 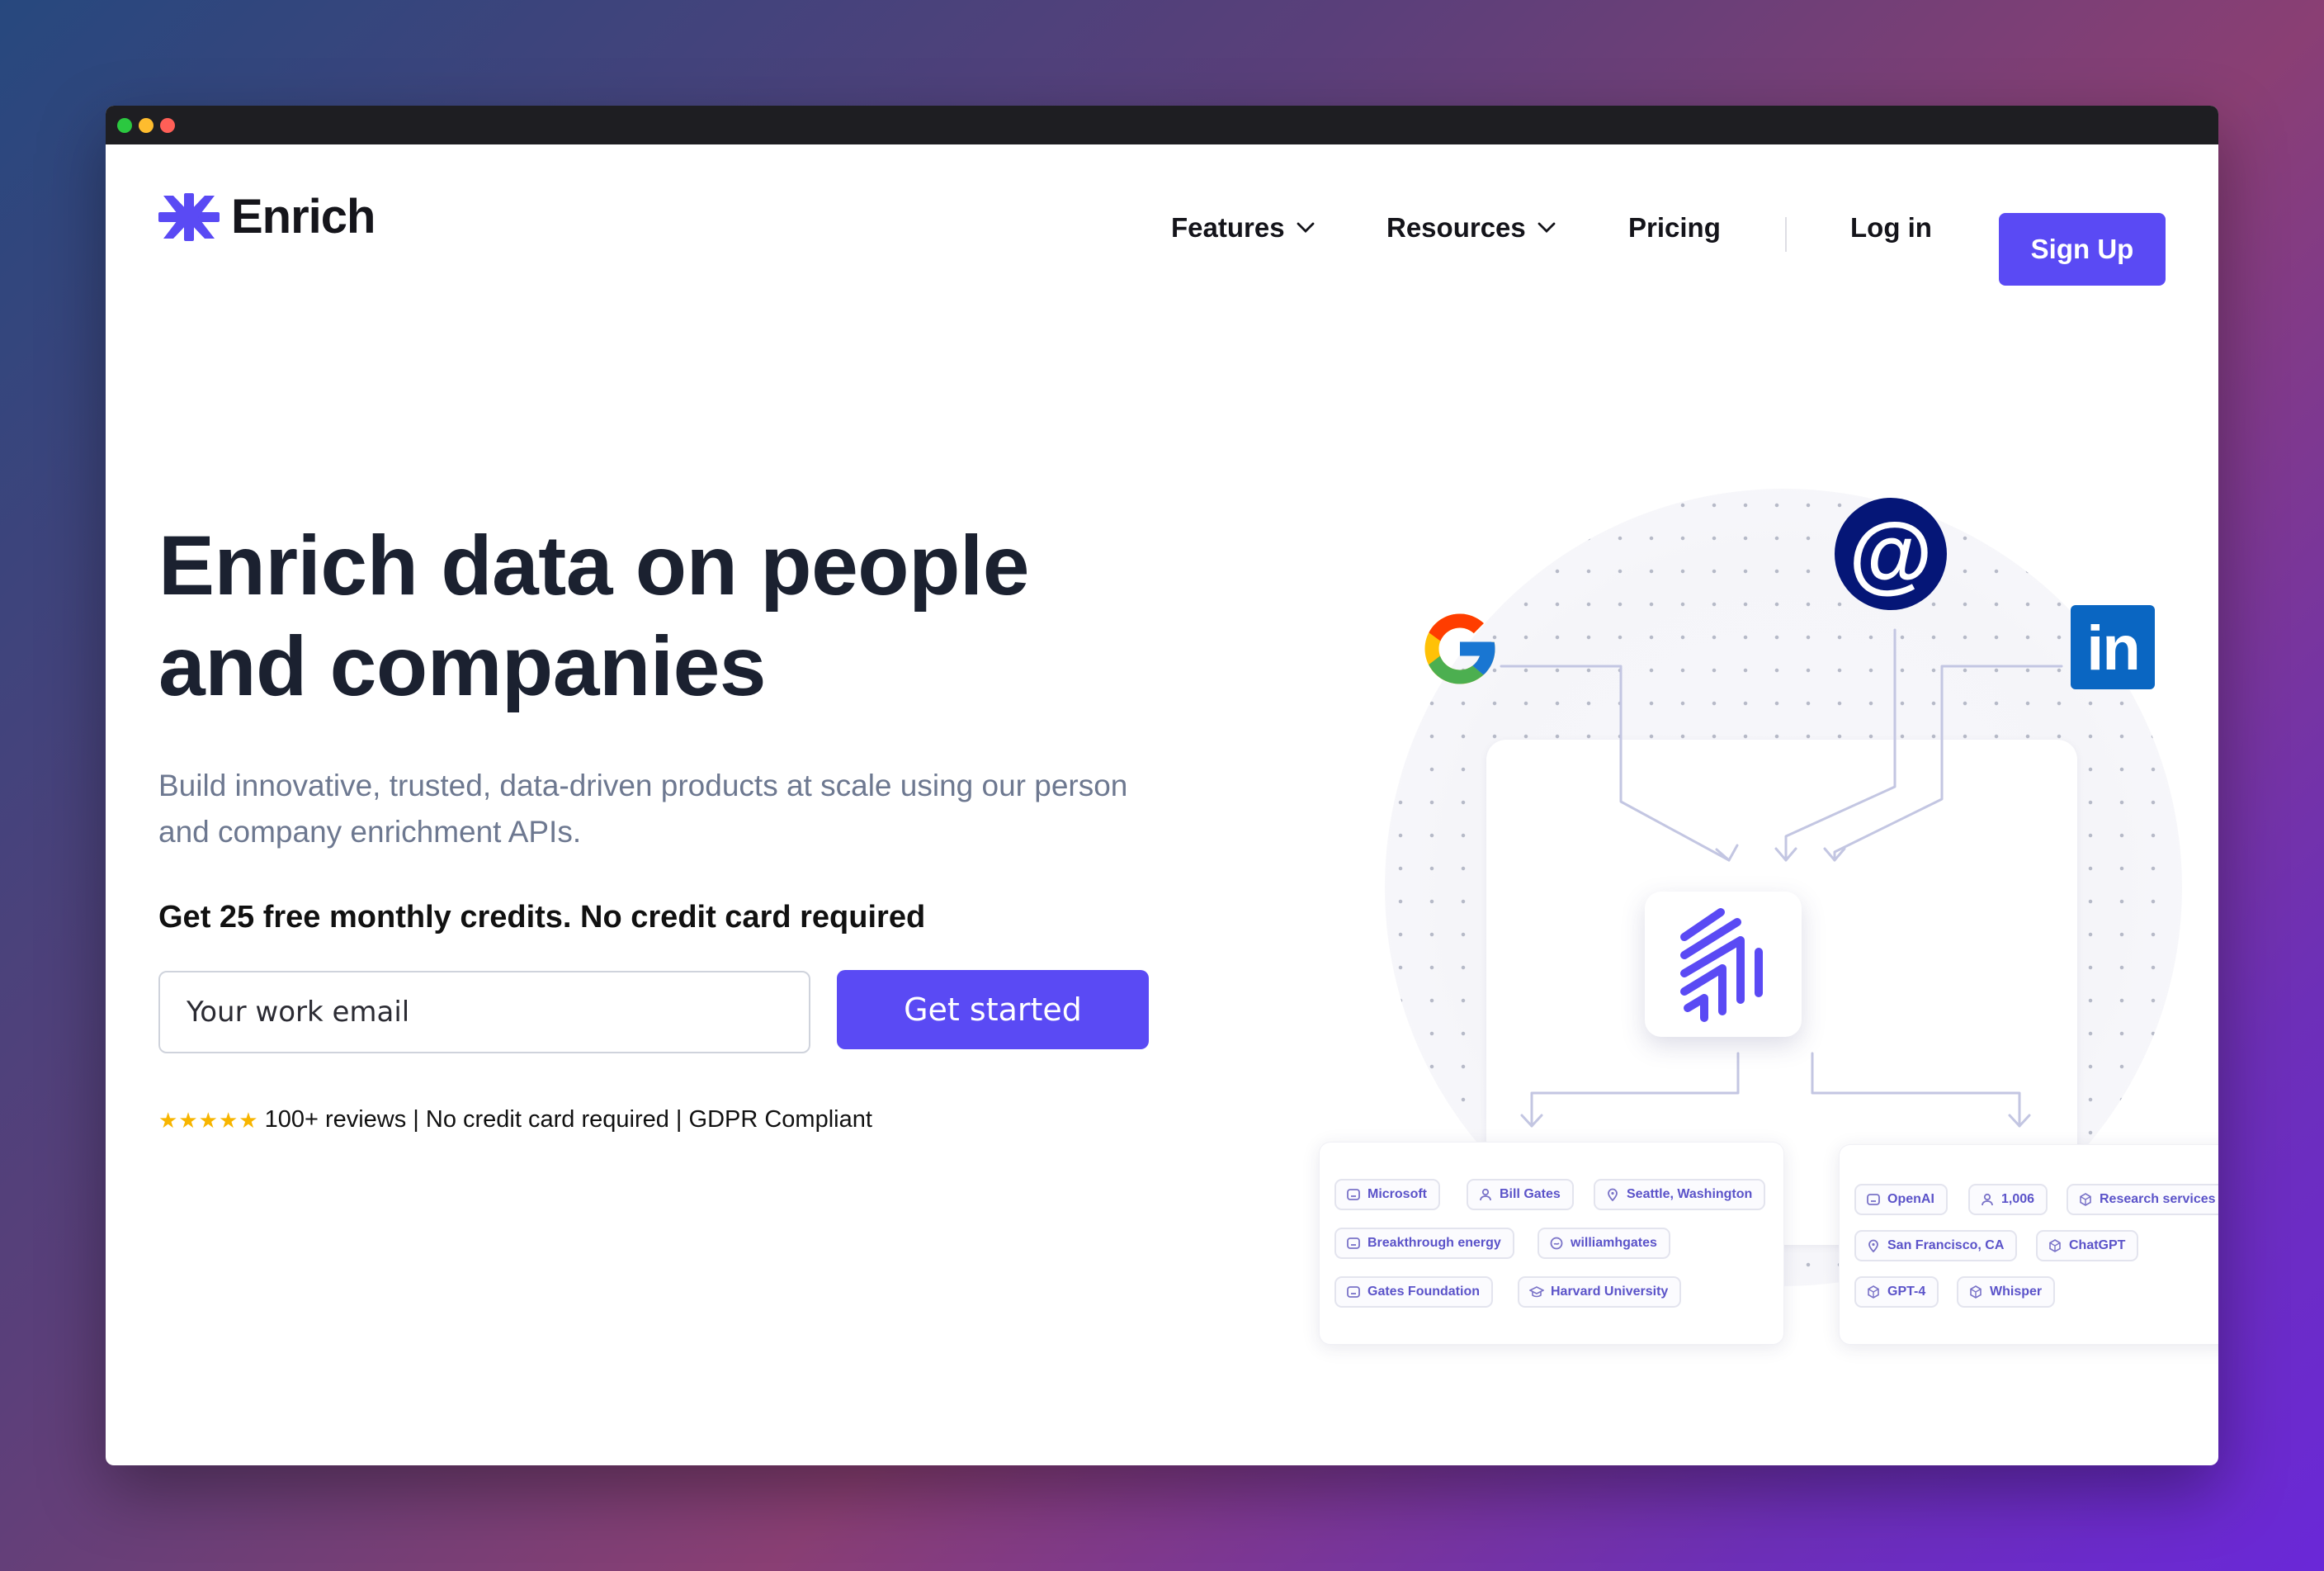 I want to click on company-attribute-chip-label: 1,006, so click(x=2018, y=1199).